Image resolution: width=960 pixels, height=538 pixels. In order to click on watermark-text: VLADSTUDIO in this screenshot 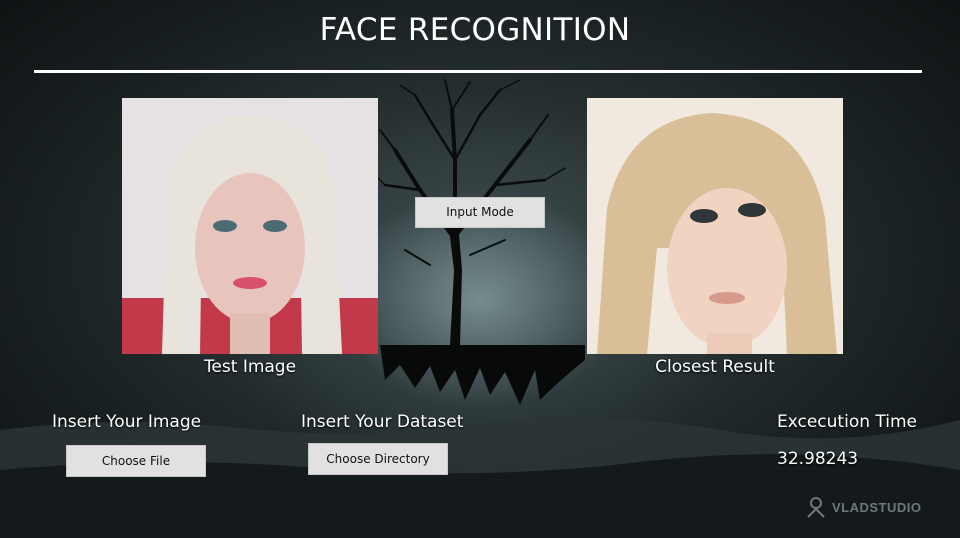, I will do `click(877, 507)`.